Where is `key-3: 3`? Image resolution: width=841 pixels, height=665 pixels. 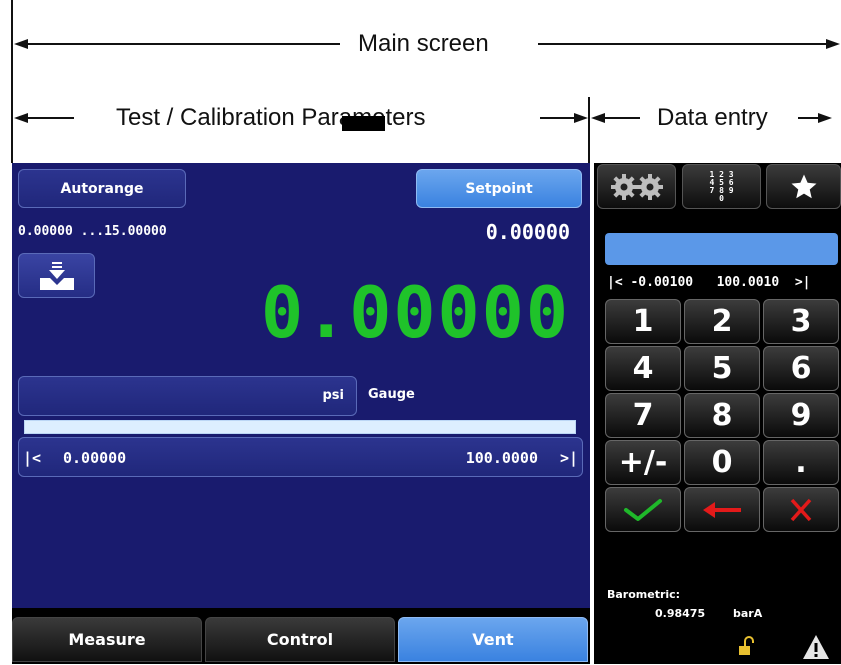 key-3: 3 is located at coordinates (801, 321).